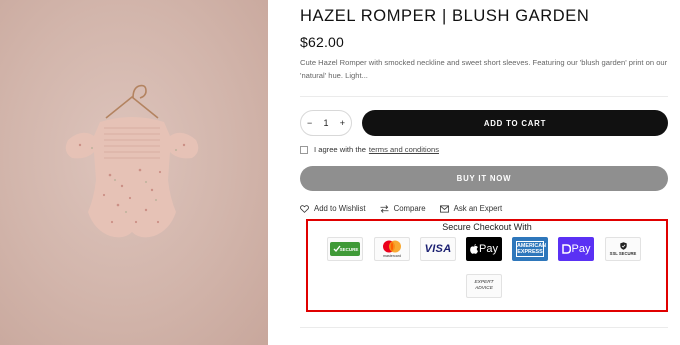  I want to click on heart-icon, so click(304, 208).